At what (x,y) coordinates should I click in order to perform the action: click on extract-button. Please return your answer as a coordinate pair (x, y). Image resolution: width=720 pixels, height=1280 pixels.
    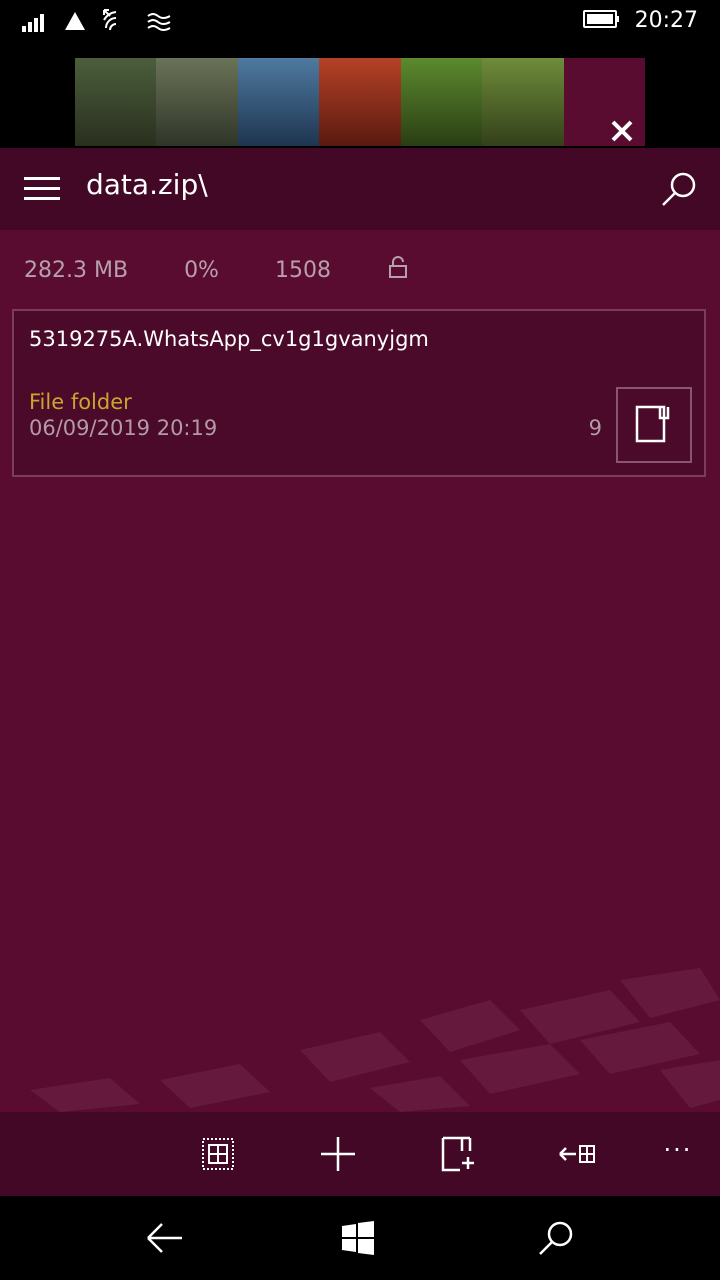
    Looking at the image, I should click on (578, 1154).